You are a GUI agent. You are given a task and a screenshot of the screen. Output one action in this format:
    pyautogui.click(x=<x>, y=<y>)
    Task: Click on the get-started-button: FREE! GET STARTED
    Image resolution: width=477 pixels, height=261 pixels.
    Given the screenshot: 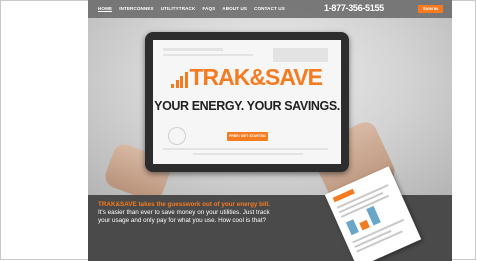 What is the action you would take?
    pyautogui.click(x=247, y=136)
    